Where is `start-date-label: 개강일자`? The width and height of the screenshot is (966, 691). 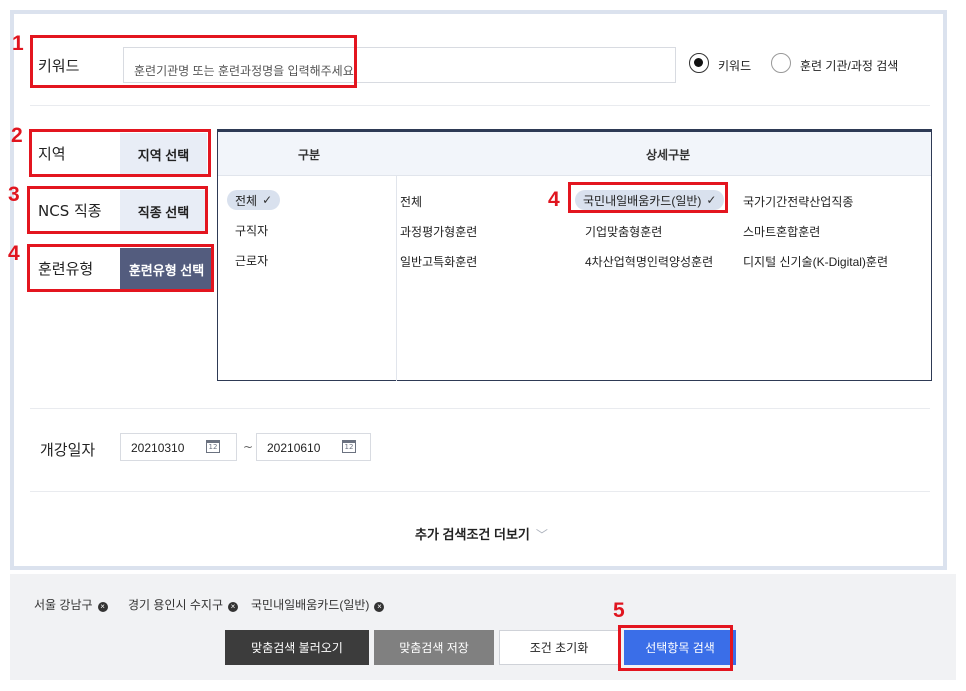 start-date-label: 개강일자 is located at coordinates (68, 450).